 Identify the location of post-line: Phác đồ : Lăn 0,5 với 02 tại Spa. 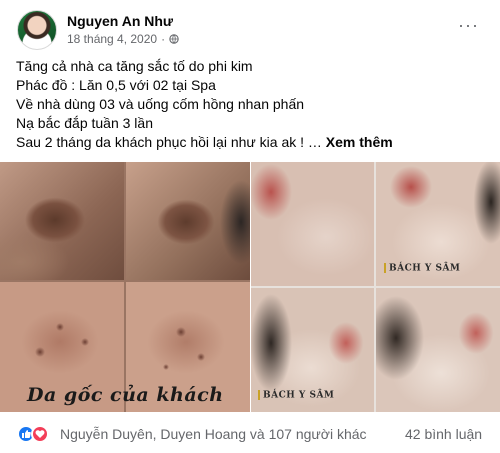
(116, 85).